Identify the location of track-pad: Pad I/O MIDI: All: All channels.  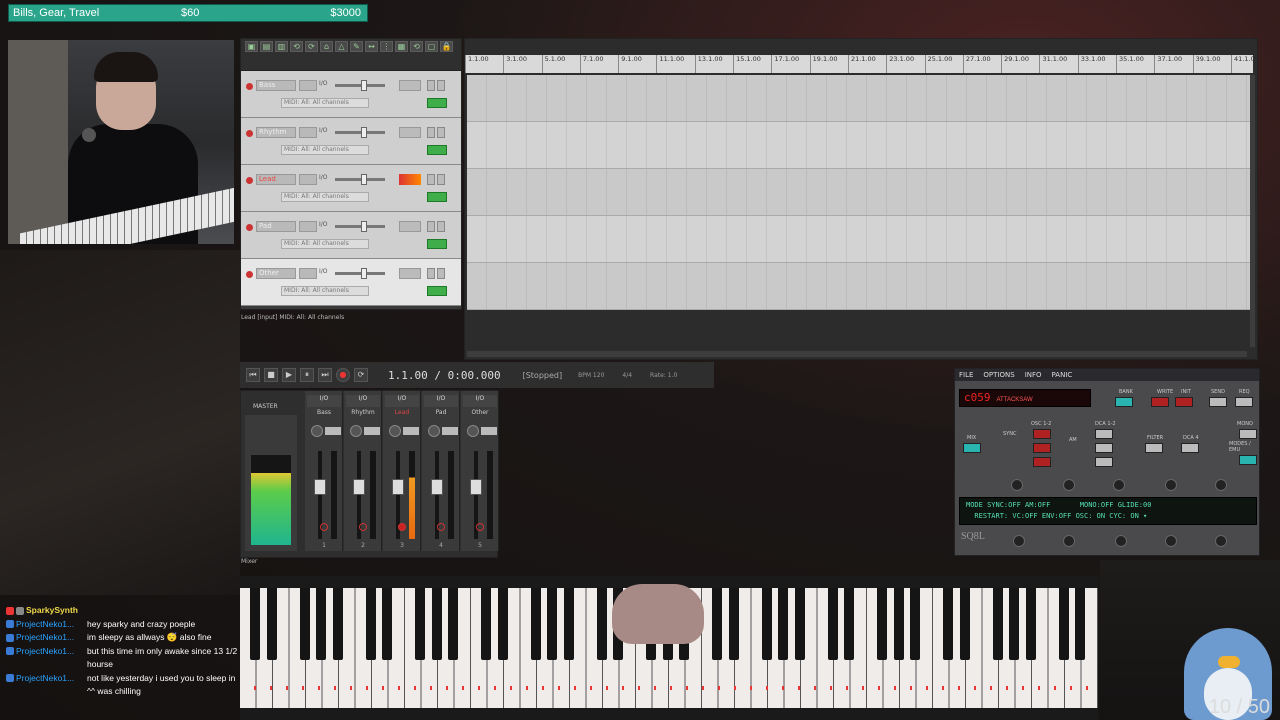
(351, 235).